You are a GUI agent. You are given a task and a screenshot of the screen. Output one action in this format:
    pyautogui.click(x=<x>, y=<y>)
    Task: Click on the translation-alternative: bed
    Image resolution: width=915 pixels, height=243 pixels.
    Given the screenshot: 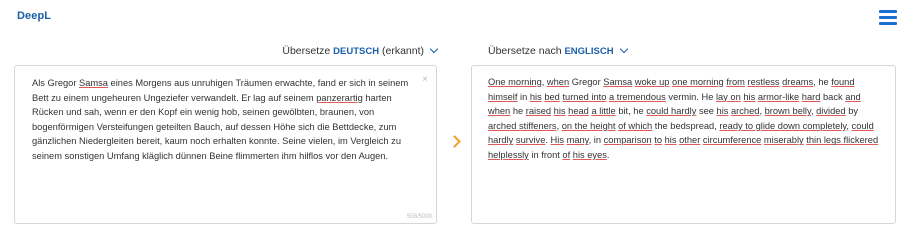 What is the action you would take?
    pyautogui.click(x=552, y=97)
    